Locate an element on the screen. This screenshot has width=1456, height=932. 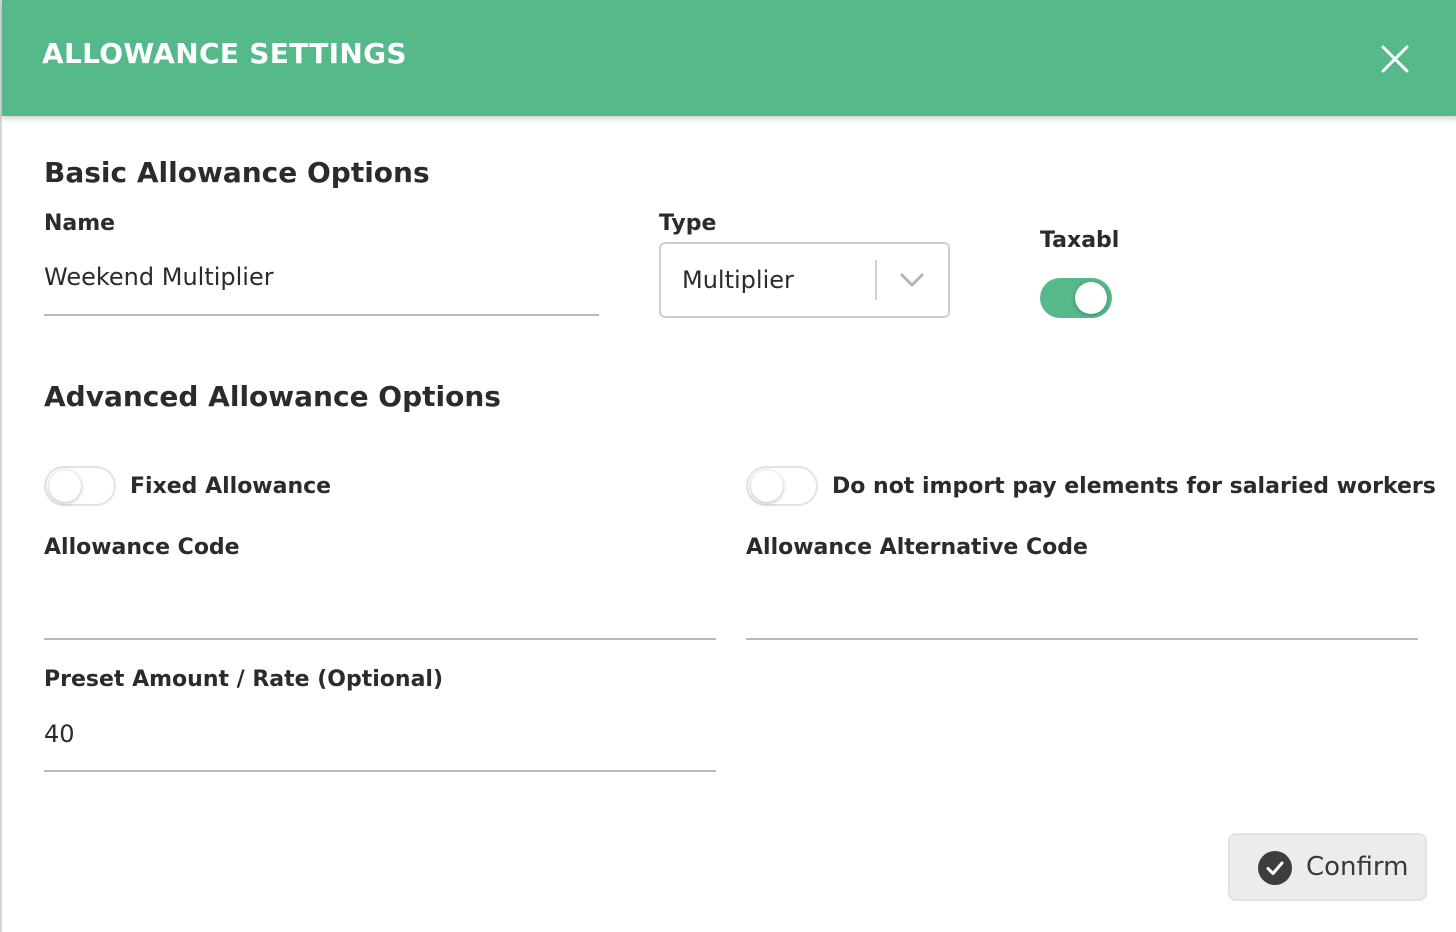
type-select: Multiplier is located at coordinates (804, 280).